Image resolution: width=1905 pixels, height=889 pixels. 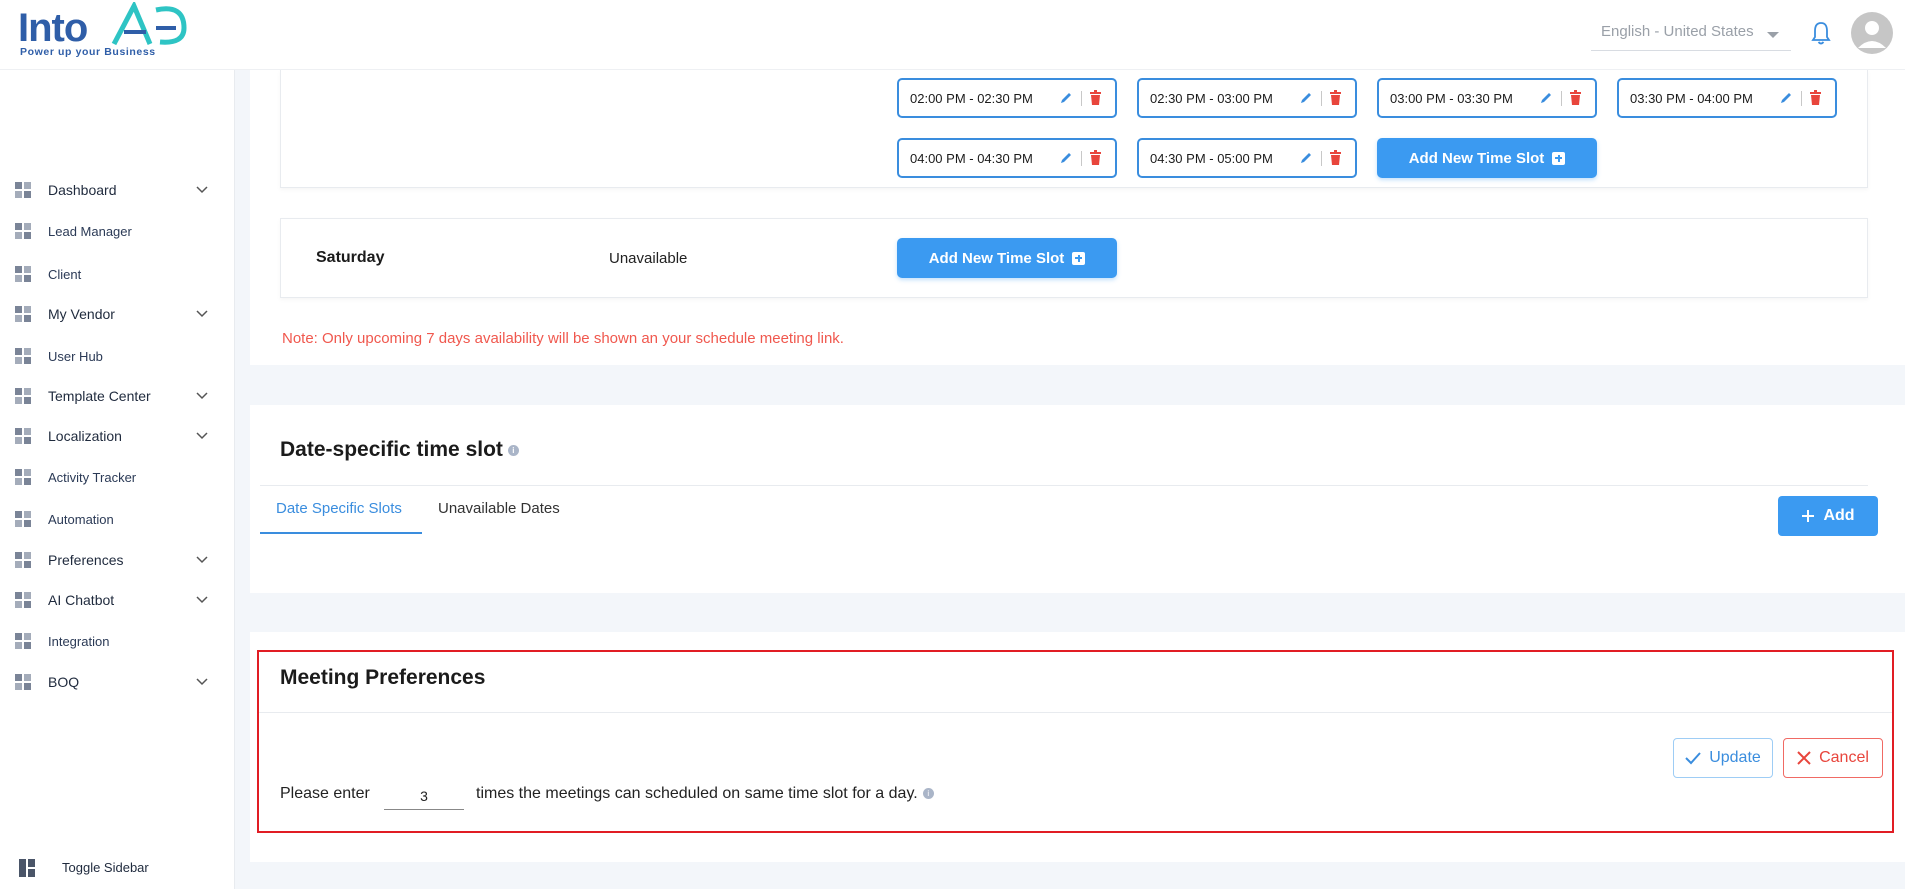 What do you see at coordinates (117, 519) in the screenshot?
I see `sidebar-item-automation: Automation` at bounding box center [117, 519].